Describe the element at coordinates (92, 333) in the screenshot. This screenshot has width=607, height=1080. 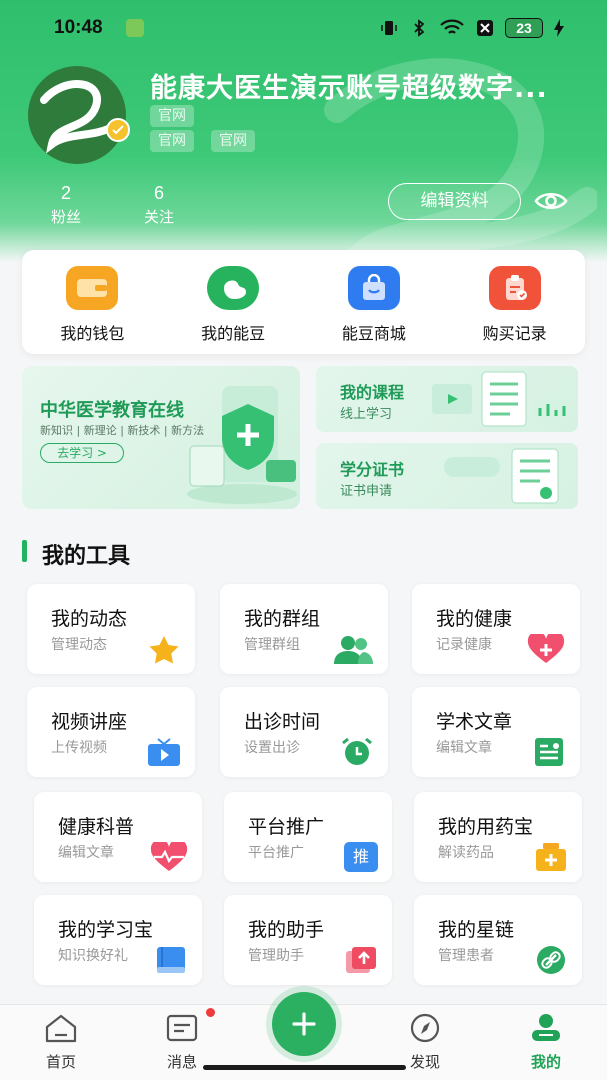
I see `quick-action-label: 我的钱包` at that location.